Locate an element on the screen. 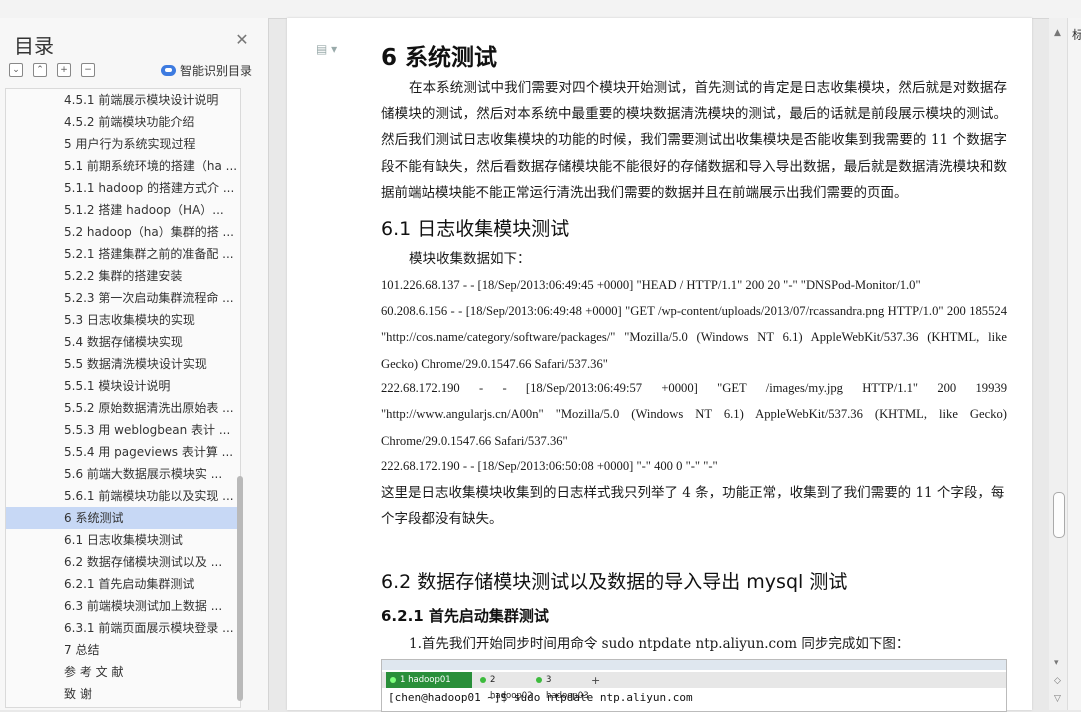  toc-item: 5.3 日志收集模块的实现 is located at coordinates (123, 320).